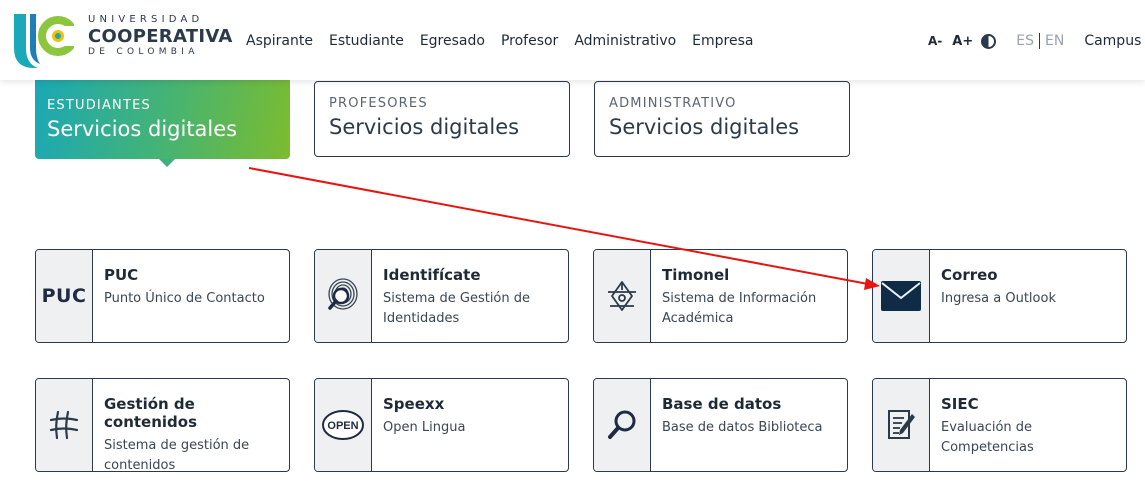 The width and height of the screenshot is (1145, 489). What do you see at coordinates (989, 41) in the screenshot?
I see `contrast-icon` at bounding box center [989, 41].